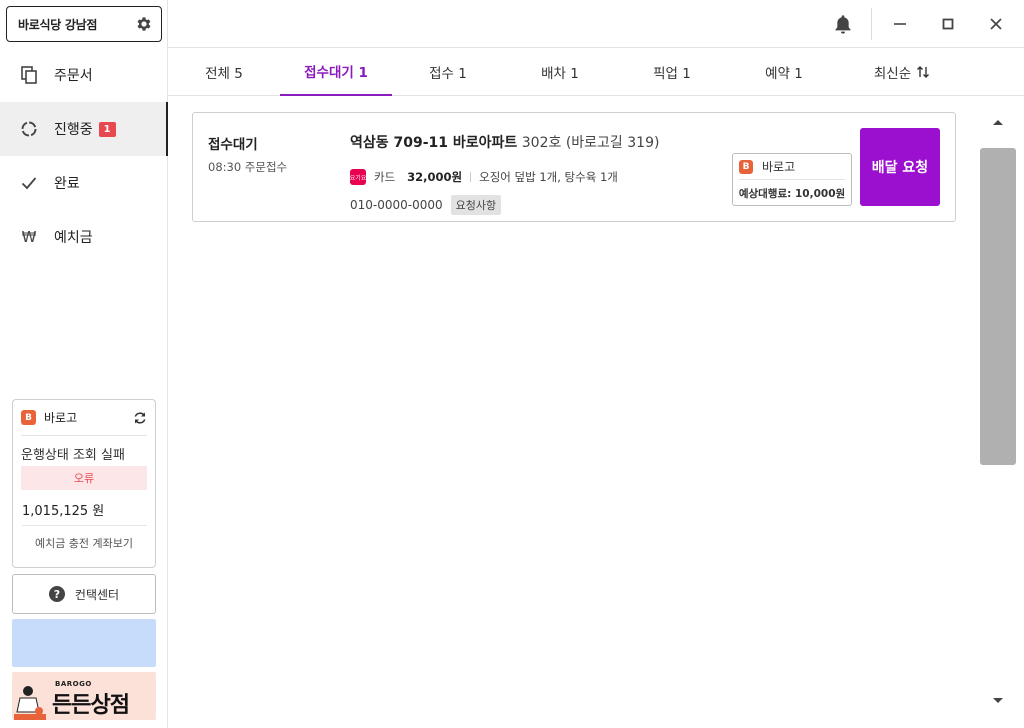  I want to click on sidebar-item-label: 진행중, so click(73, 130).